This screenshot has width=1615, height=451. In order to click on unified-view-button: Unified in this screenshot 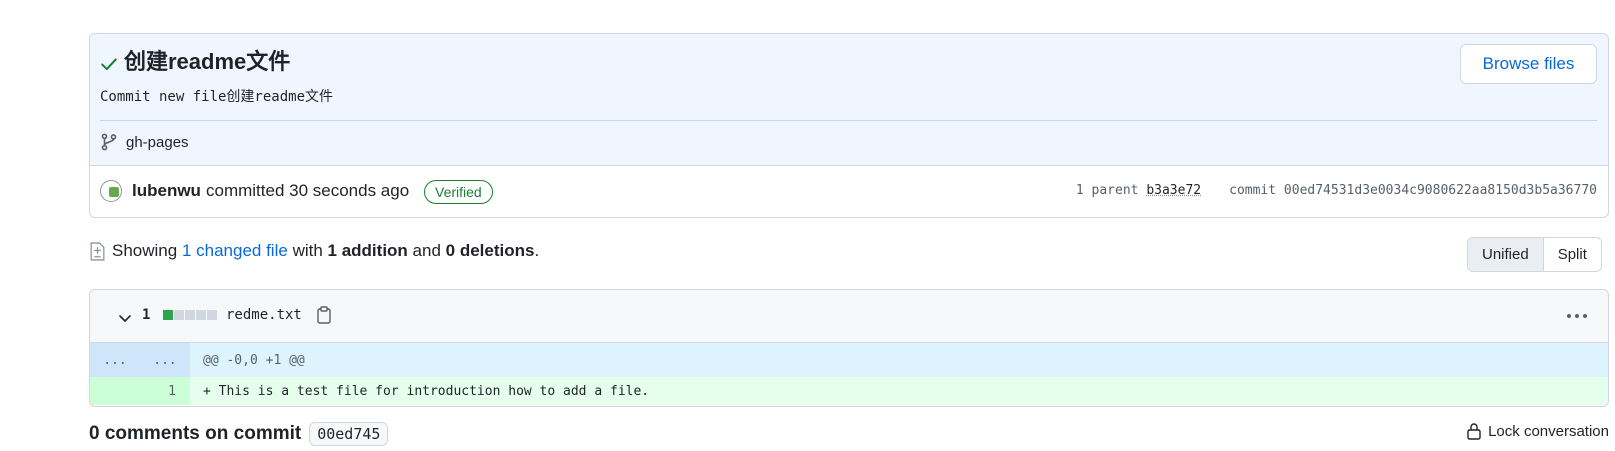, I will do `click(1506, 254)`.